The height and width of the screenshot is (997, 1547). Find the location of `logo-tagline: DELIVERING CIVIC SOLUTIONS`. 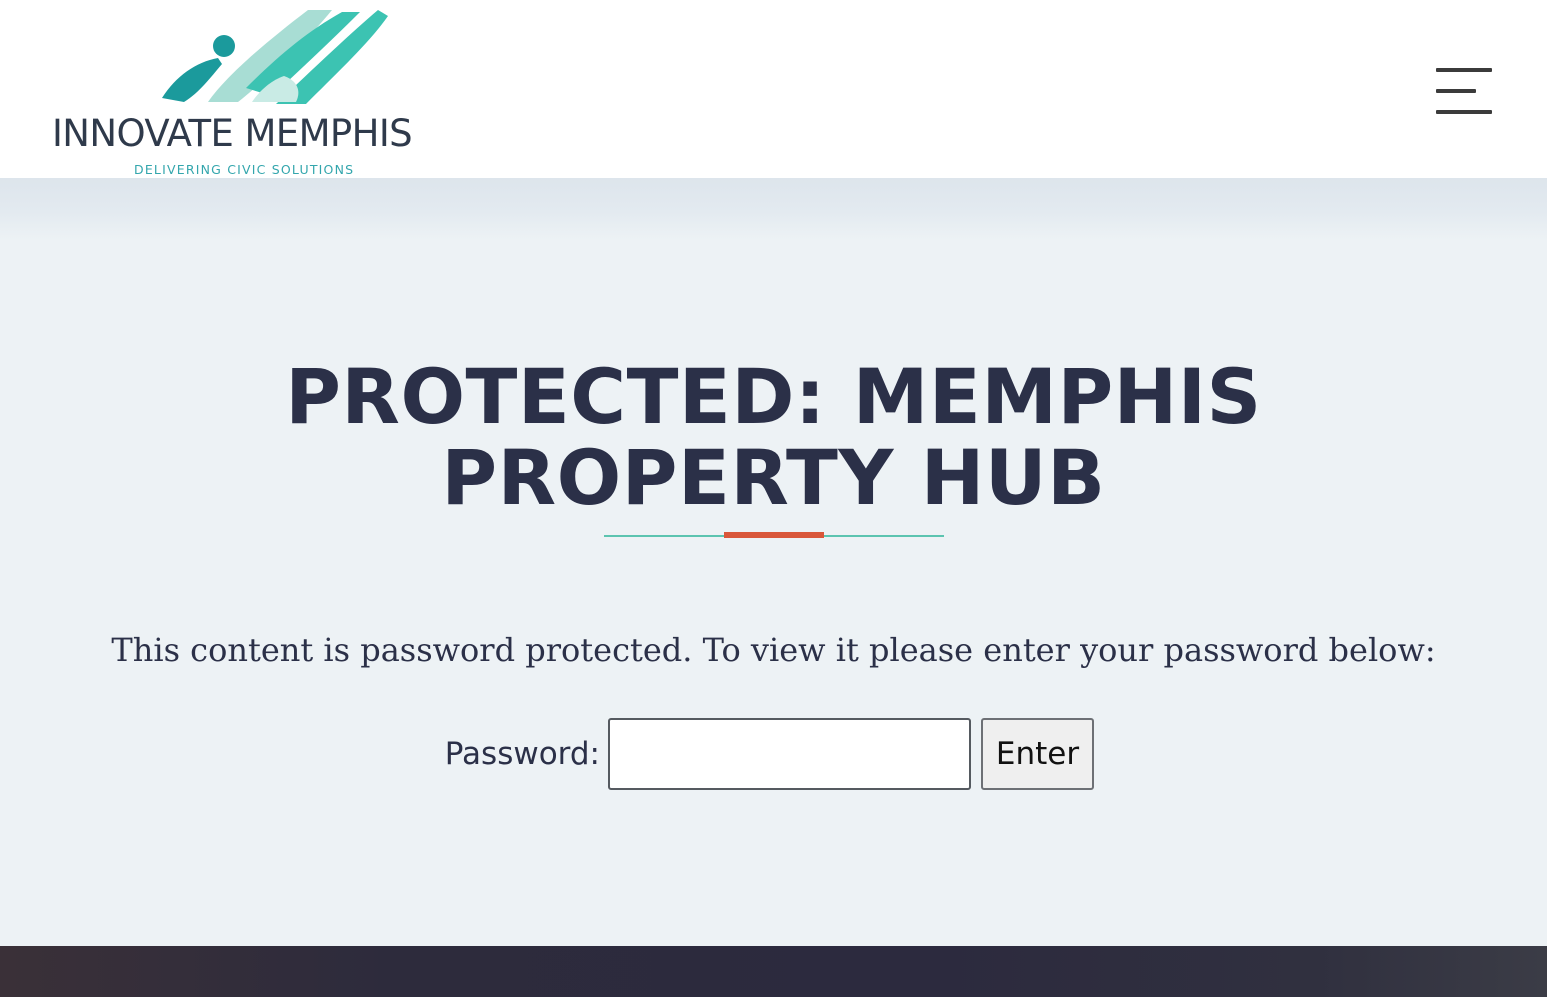

logo-tagline: DELIVERING CIVIC SOLUTIONS is located at coordinates (244, 169).